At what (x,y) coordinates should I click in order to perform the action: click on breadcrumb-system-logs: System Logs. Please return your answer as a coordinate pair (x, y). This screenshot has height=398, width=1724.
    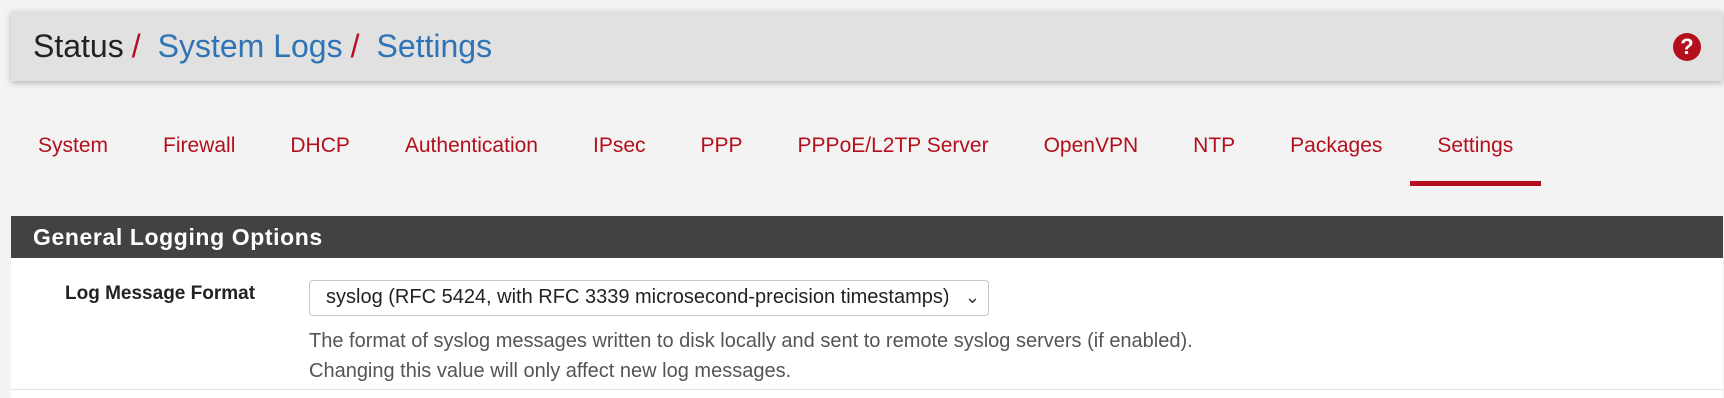
    Looking at the image, I should click on (250, 46).